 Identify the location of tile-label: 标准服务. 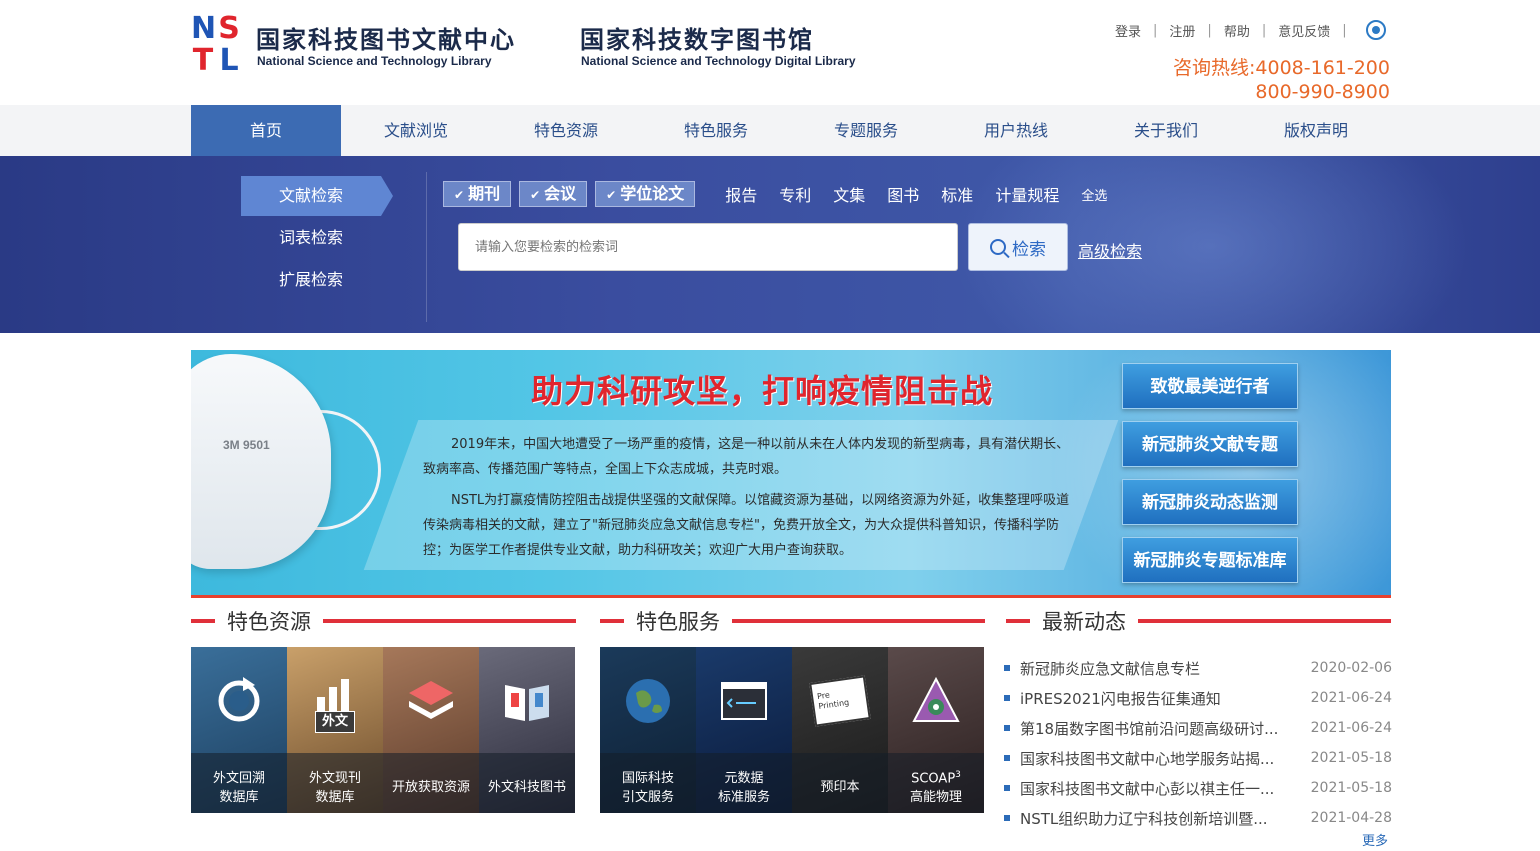
(743, 797).